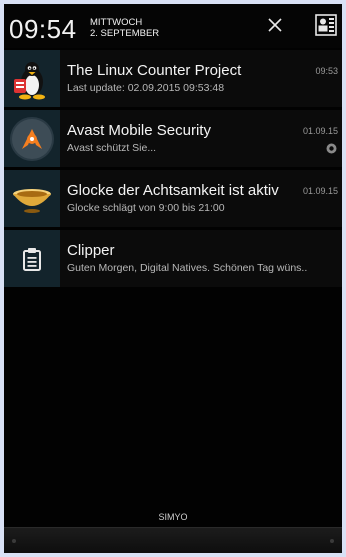 The height and width of the screenshot is (557, 346). I want to click on close-icon, so click(275, 25).